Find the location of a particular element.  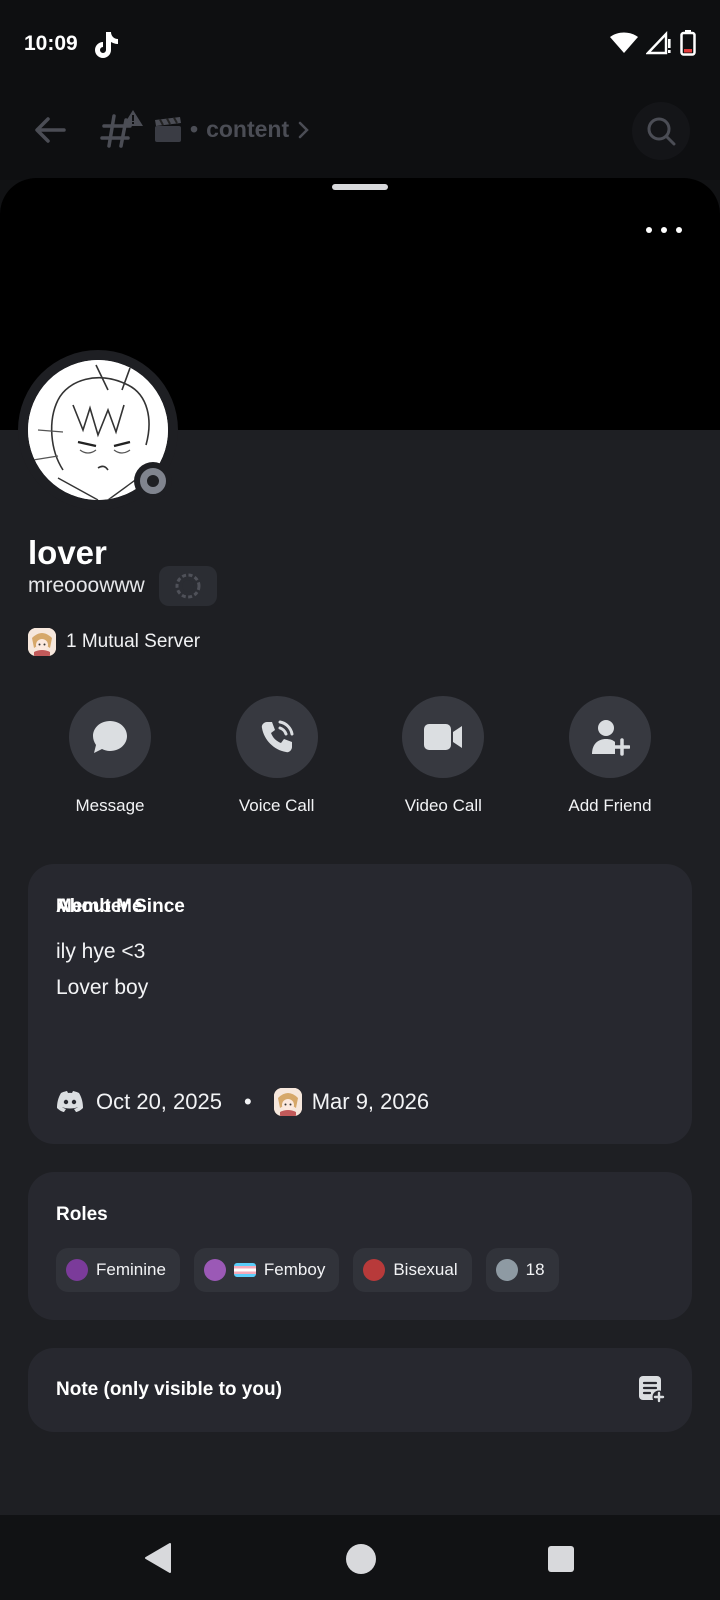

message-action: Message is located at coordinates (110, 756).